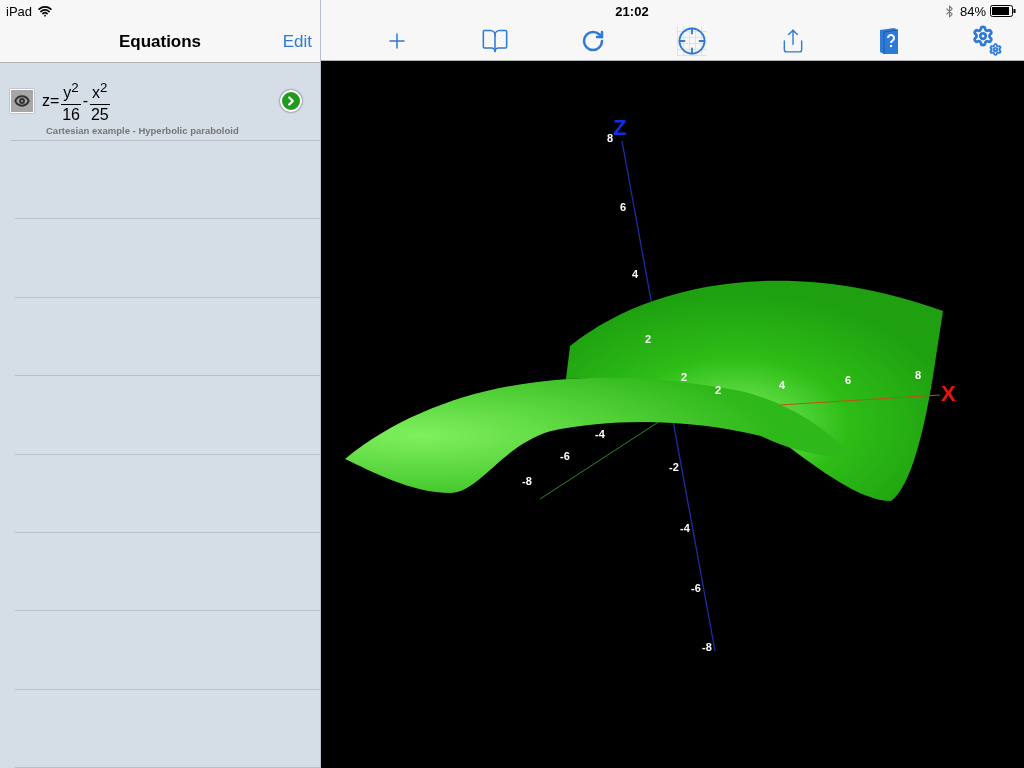 The image size is (1024, 768). What do you see at coordinates (948, 393) in the screenshot?
I see `axis-label: X` at bounding box center [948, 393].